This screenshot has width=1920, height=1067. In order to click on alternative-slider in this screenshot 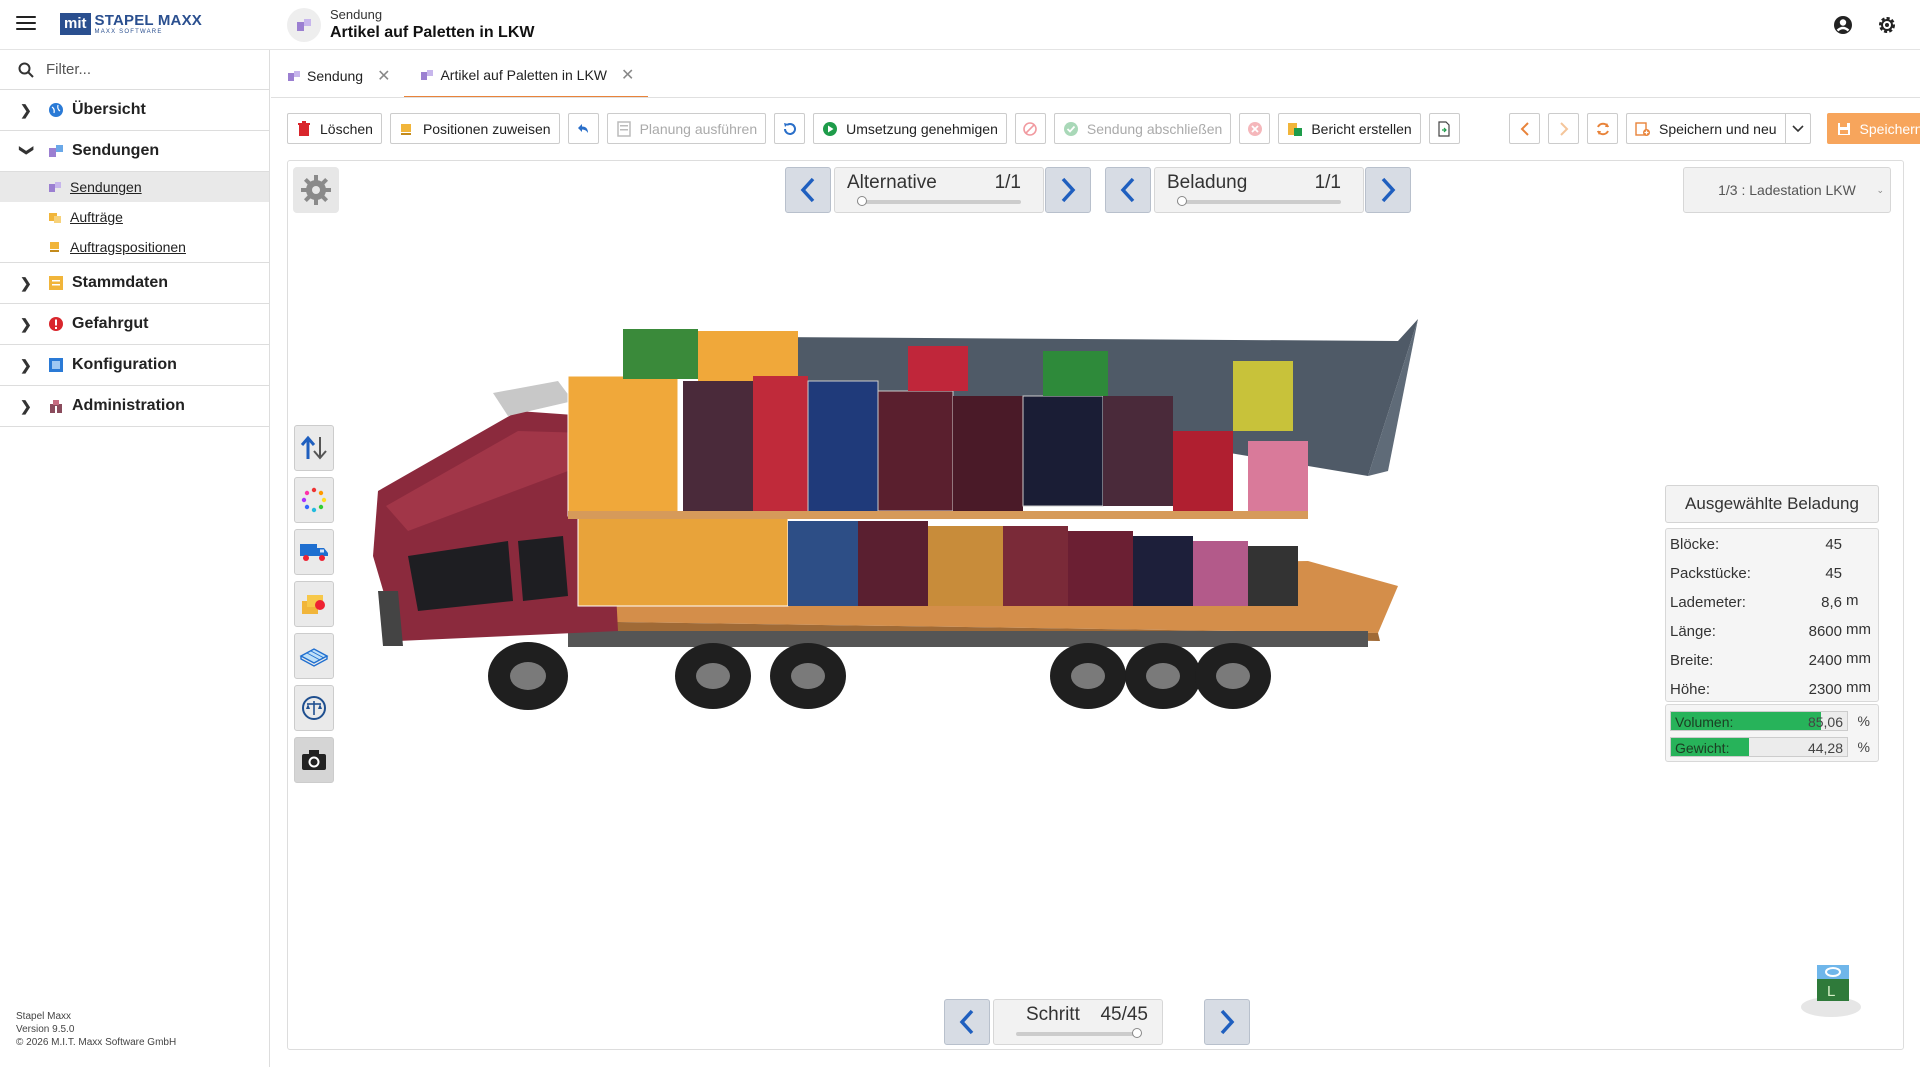, I will do `click(939, 201)`.